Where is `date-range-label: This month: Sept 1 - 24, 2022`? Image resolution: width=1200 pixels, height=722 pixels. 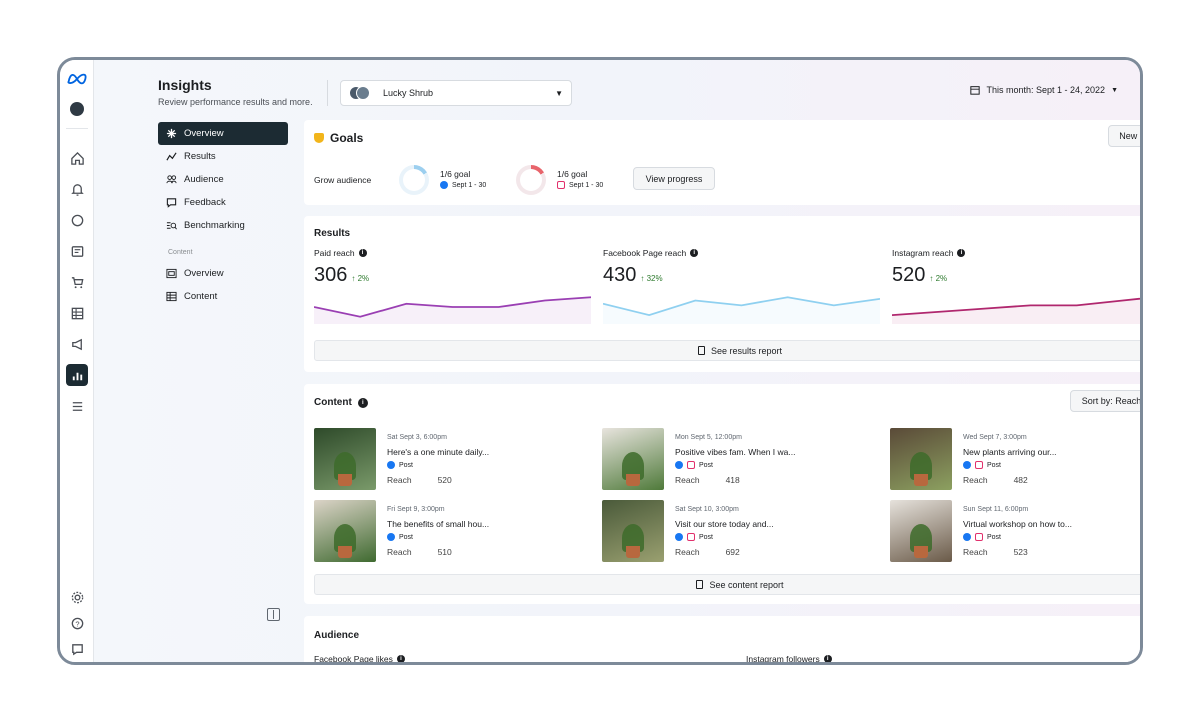 date-range-label: This month: Sept 1 - 24, 2022 is located at coordinates (1046, 90).